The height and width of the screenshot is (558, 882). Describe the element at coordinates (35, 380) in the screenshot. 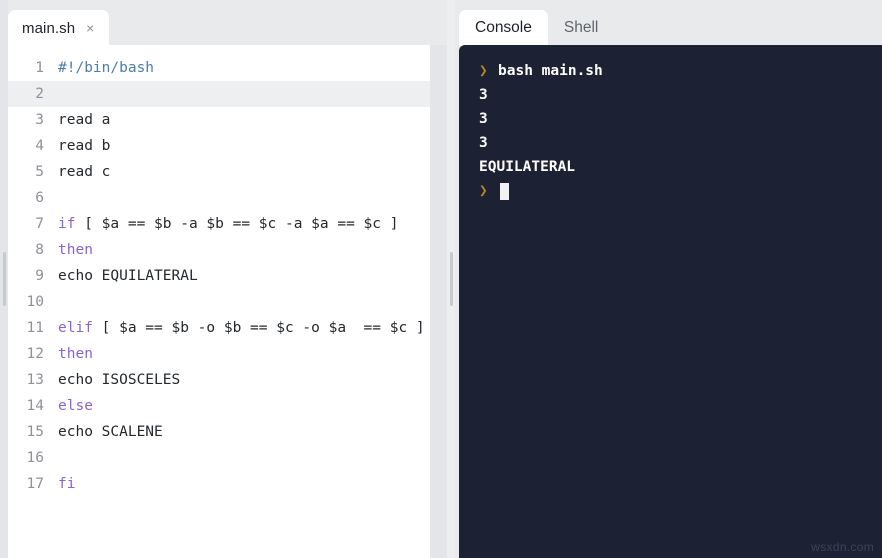

I see `line-number: 13` at that location.